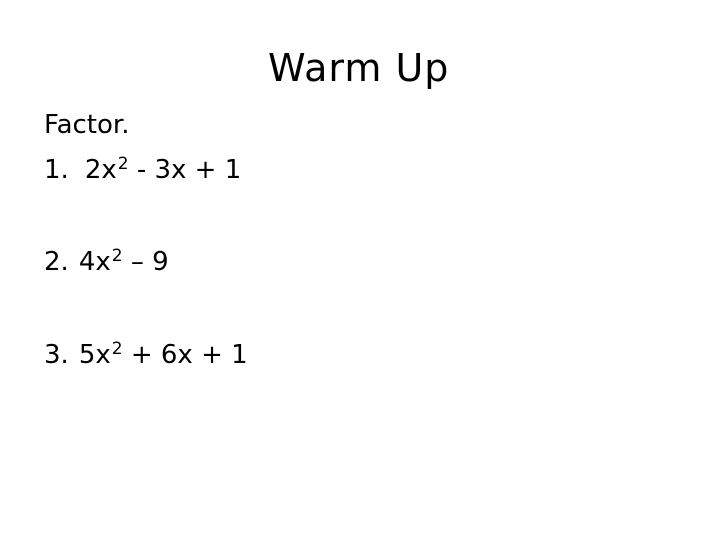 Image resolution: width=720 pixels, height=540 pixels. What do you see at coordinates (56, 262) in the screenshot?
I see `problem-number: 2.` at bounding box center [56, 262].